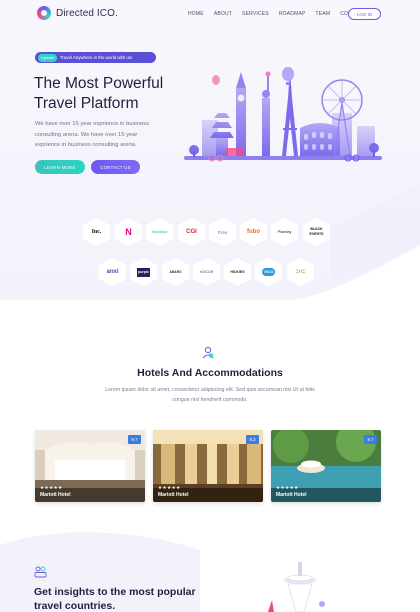  I want to click on hotel-card: 9.7 ★★★★★ Mariott Hotel, so click(90, 466).